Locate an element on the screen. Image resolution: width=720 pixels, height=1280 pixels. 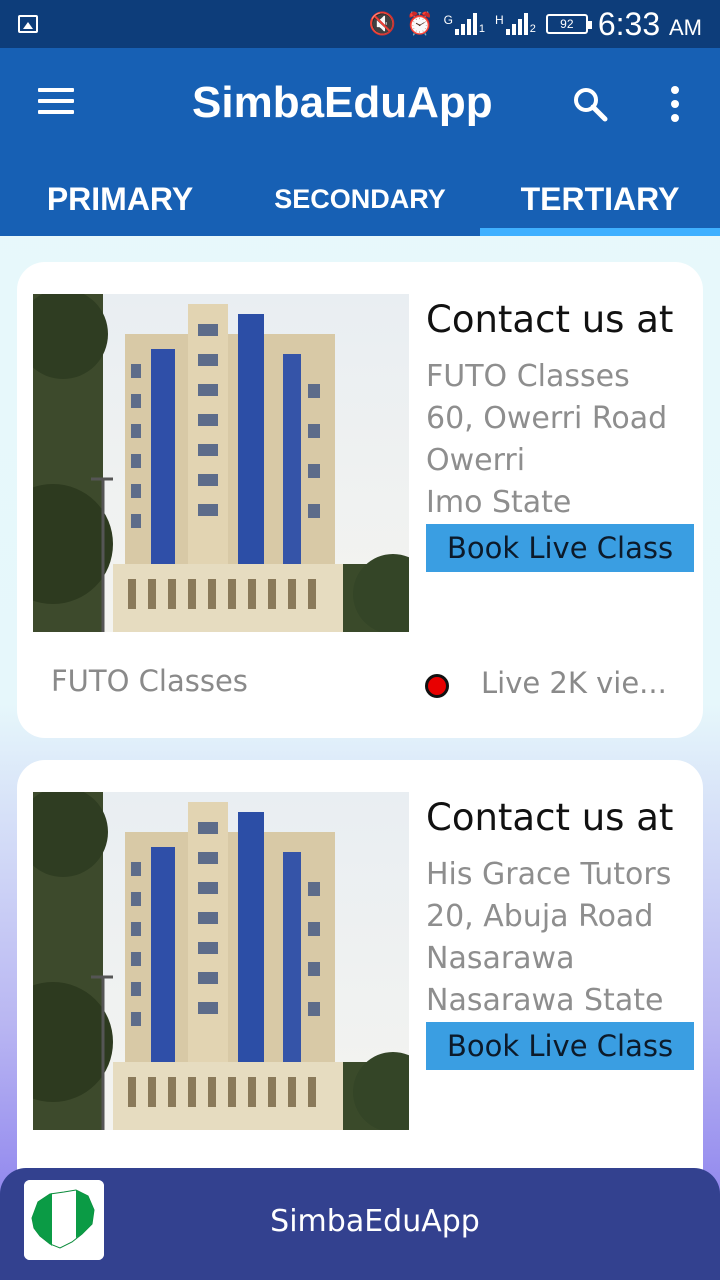
address-line: 20, Abuja Road is located at coordinates (540, 916).